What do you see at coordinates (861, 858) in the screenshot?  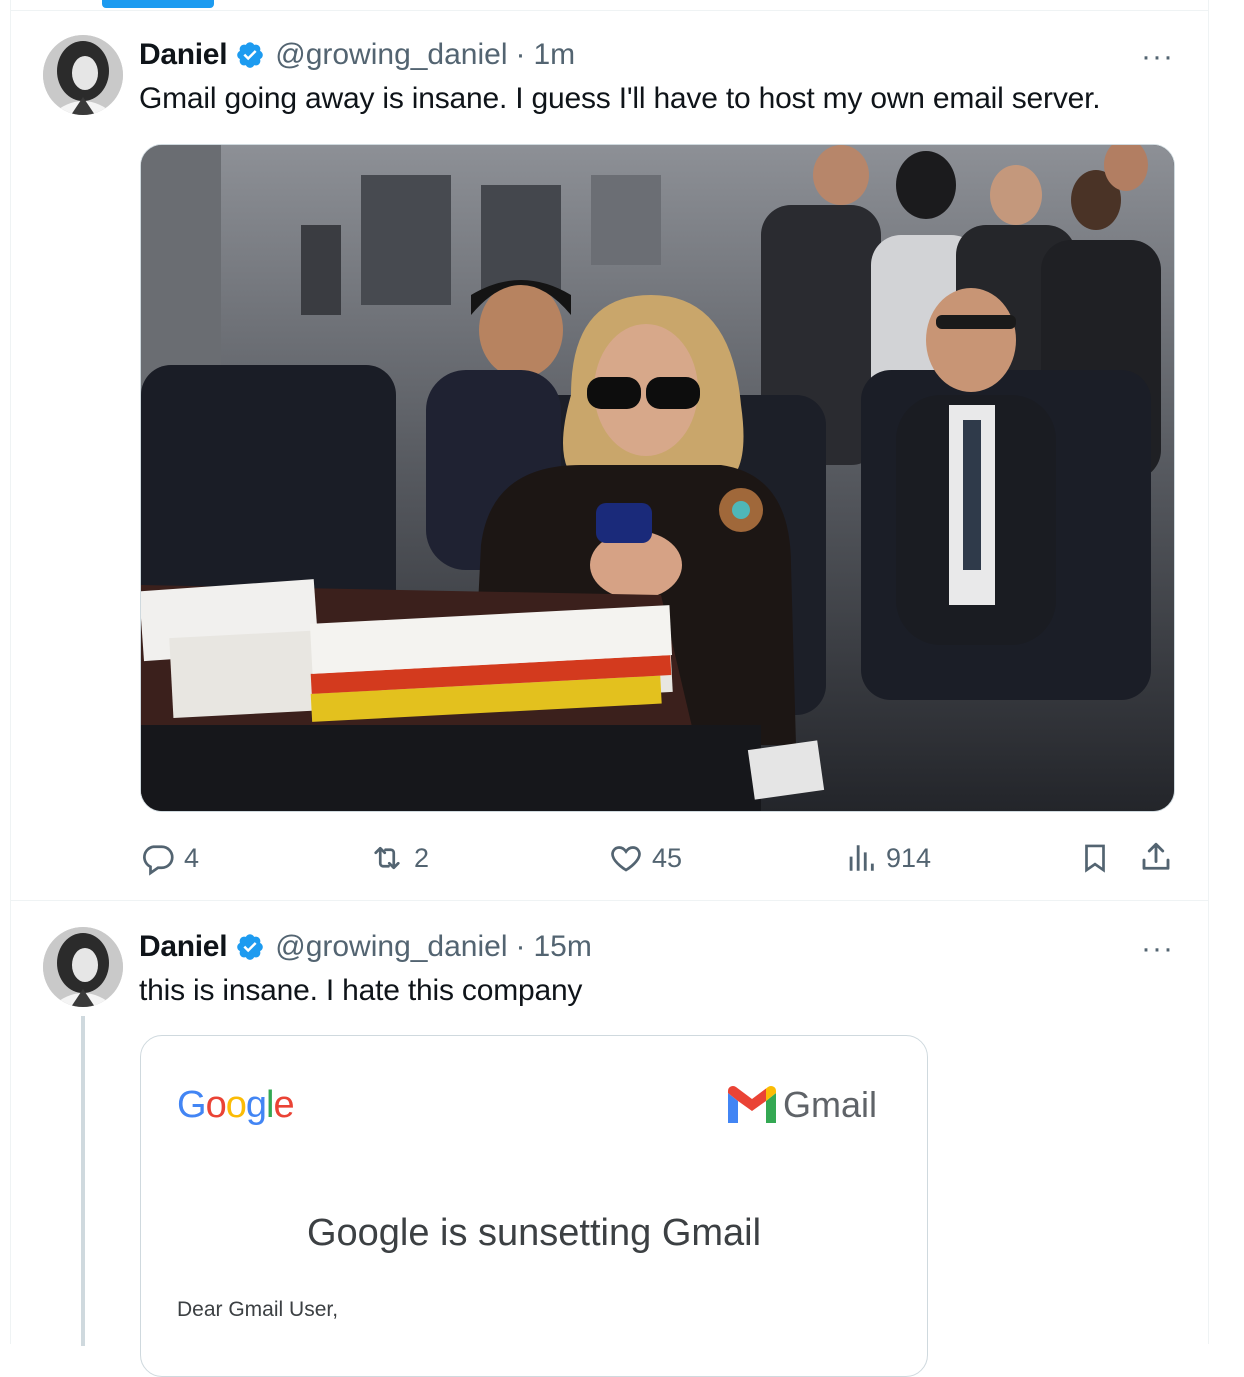 I see `views-icon` at bounding box center [861, 858].